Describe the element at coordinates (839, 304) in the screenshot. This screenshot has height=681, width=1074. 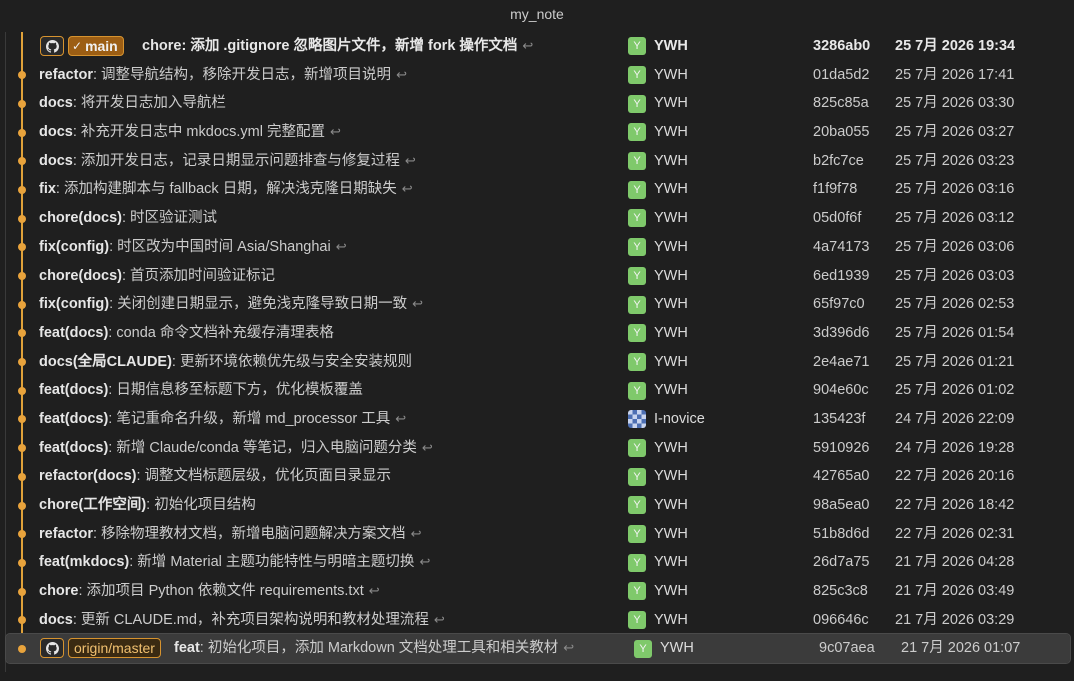
I see `commit-hash: 65f97c0` at that location.